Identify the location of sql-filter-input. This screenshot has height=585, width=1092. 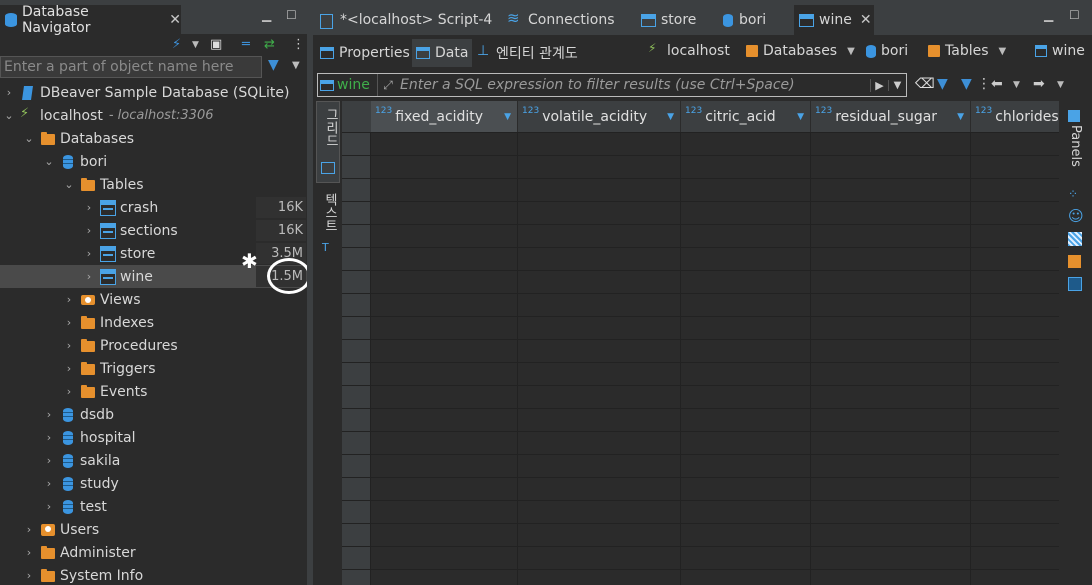
(634, 85).